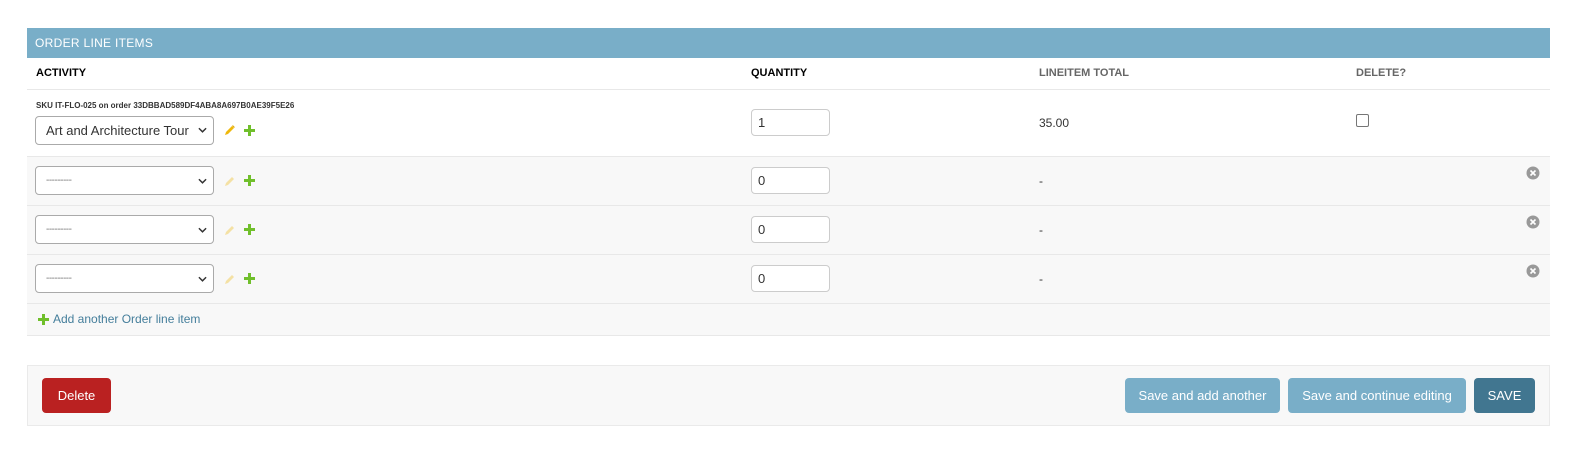 Image resolution: width=1572 pixels, height=455 pixels. I want to click on add-another-link: Add another Order line item, so click(788, 319).